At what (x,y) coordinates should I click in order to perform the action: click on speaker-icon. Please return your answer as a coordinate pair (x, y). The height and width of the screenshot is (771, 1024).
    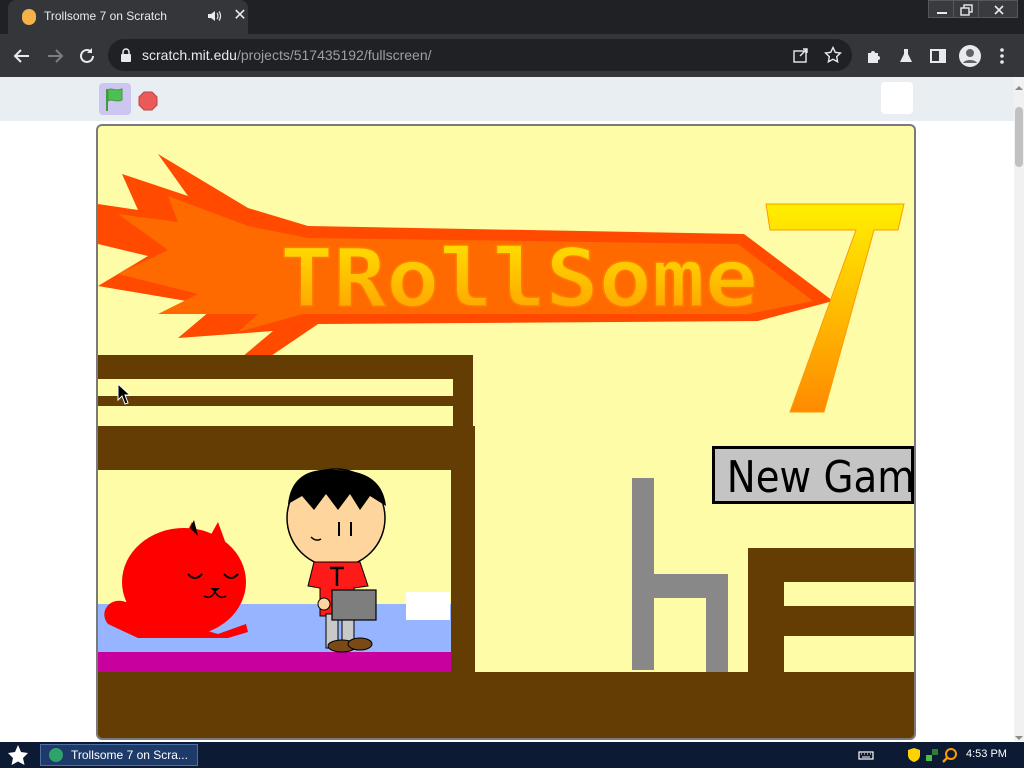
    Looking at the image, I should click on (214, 16).